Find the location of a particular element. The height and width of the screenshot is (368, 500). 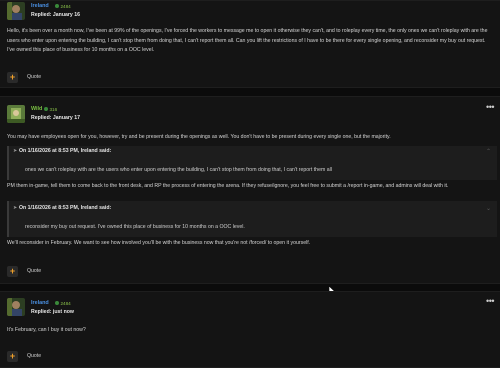

reputation-count: 316 is located at coordinates (53, 109).